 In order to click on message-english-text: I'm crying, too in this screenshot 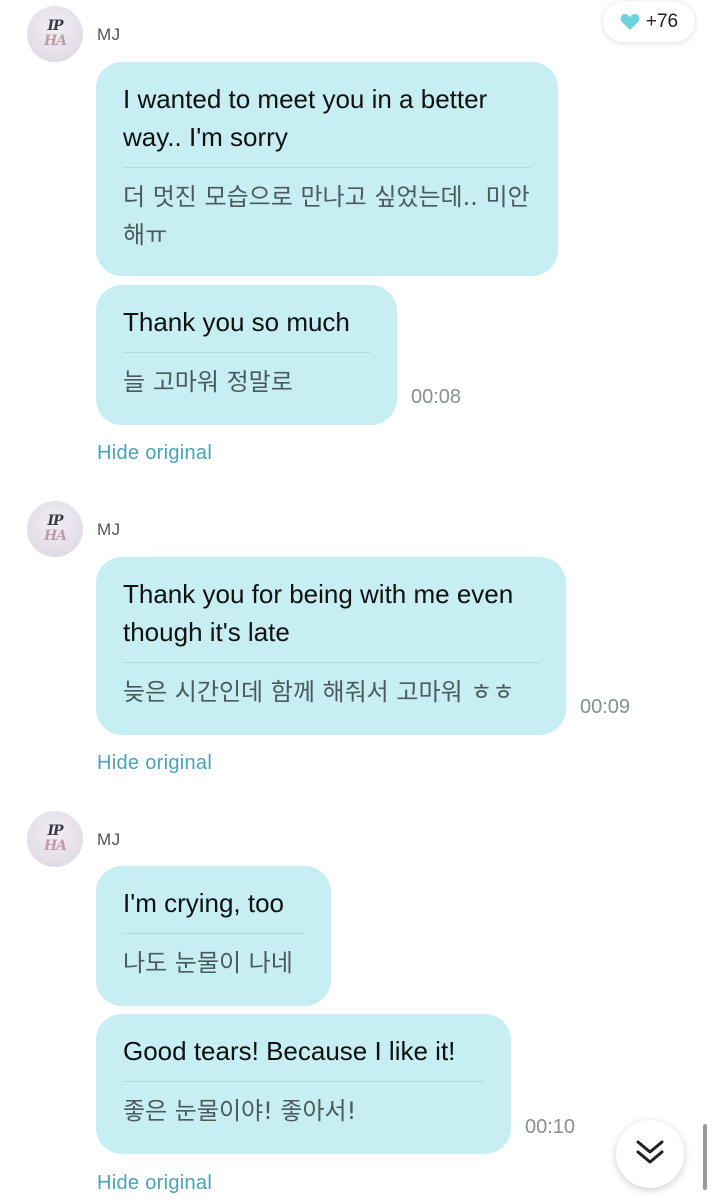, I will do `click(204, 903)`.